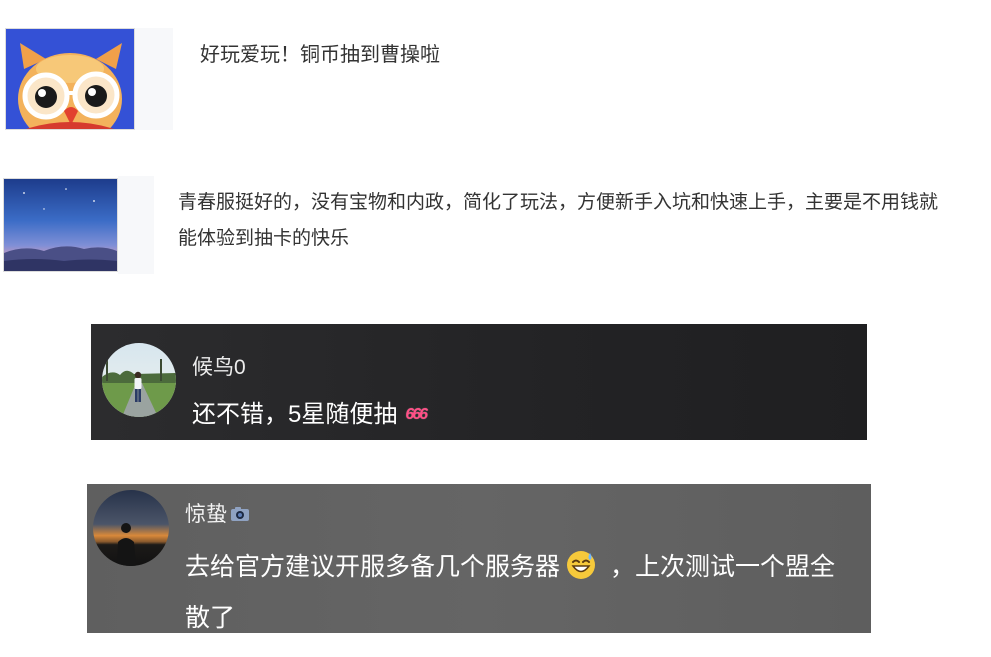 Image resolution: width=991 pixels, height=657 pixels. What do you see at coordinates (240, 516) in the screenshot?
I see `camera-icon` at bounding box center [240, 516].